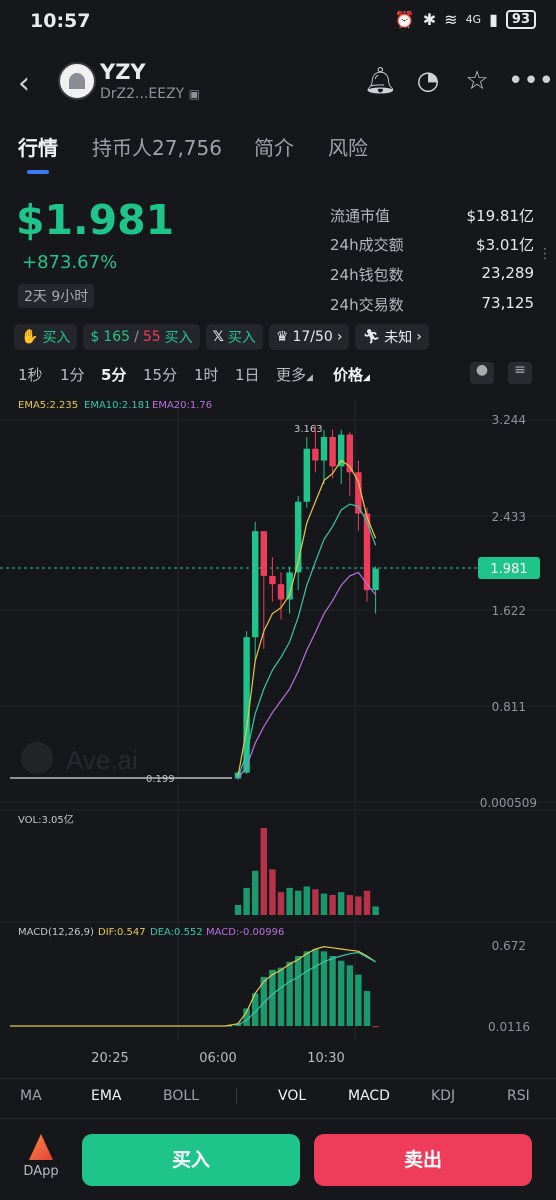 The image size is (556, 1200). Describe the element at coordinates (181, 1096) in the screenshot. I see `indicator-boll: BOLL` at that location.